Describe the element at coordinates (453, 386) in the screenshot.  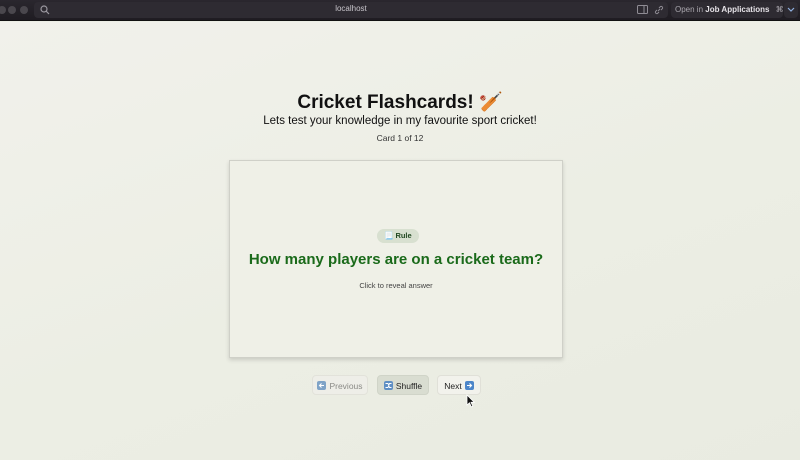
I see `next-label: Next` at that location.